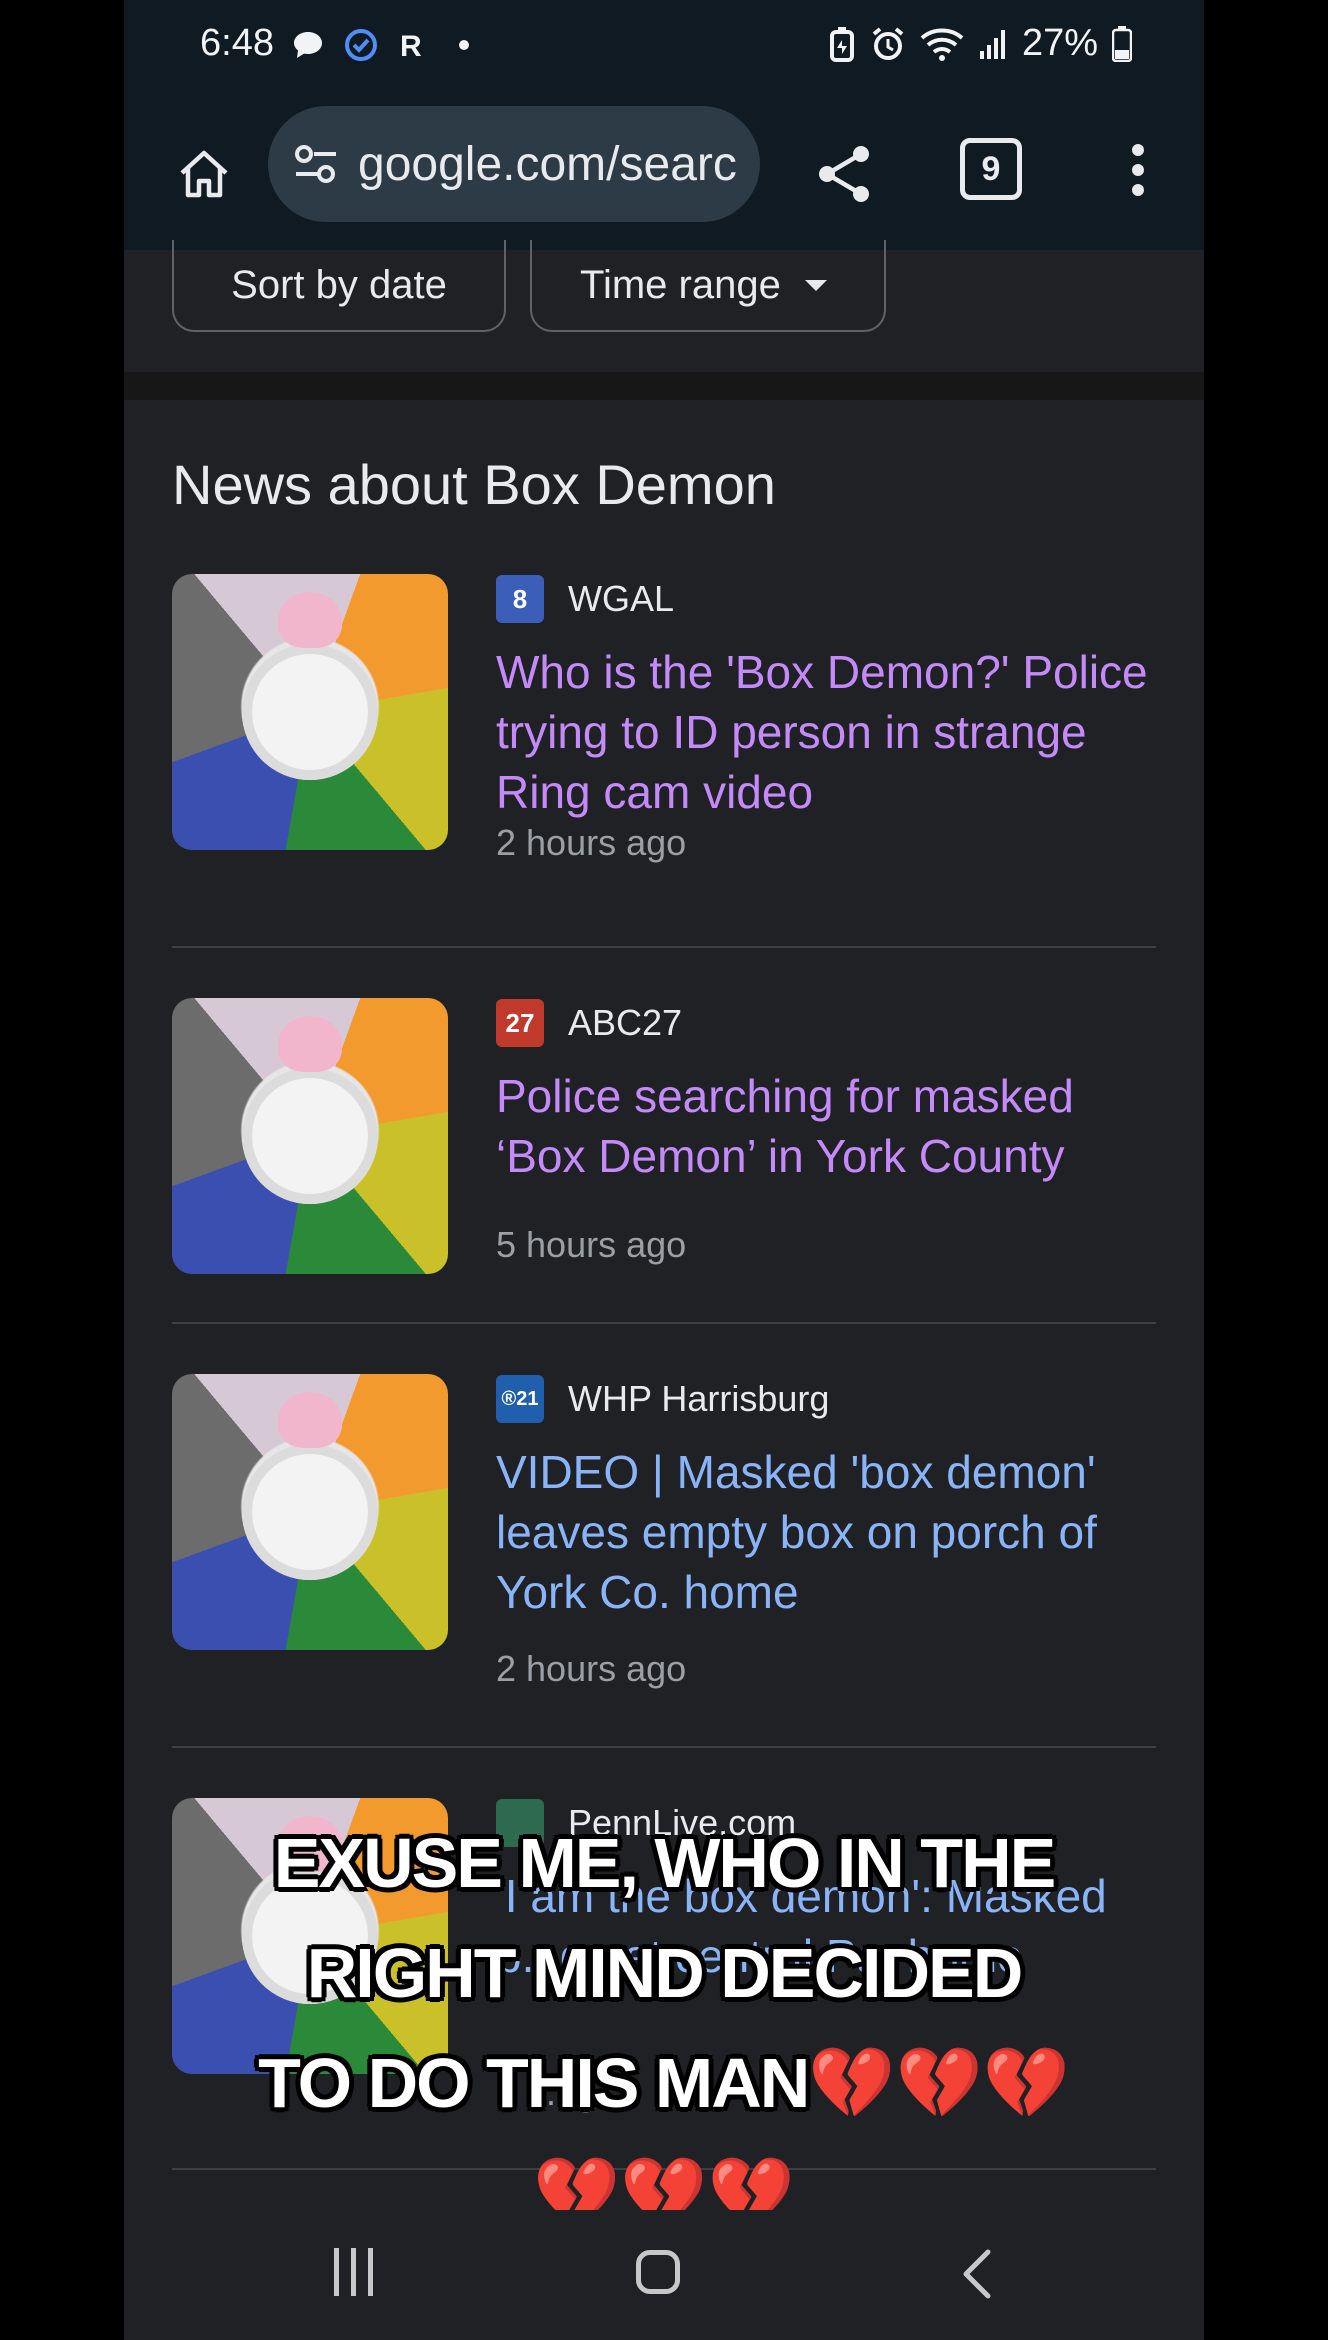 This screenshot has width=1328, height=2340. I want to click on signal-icon, so click(992, 44).